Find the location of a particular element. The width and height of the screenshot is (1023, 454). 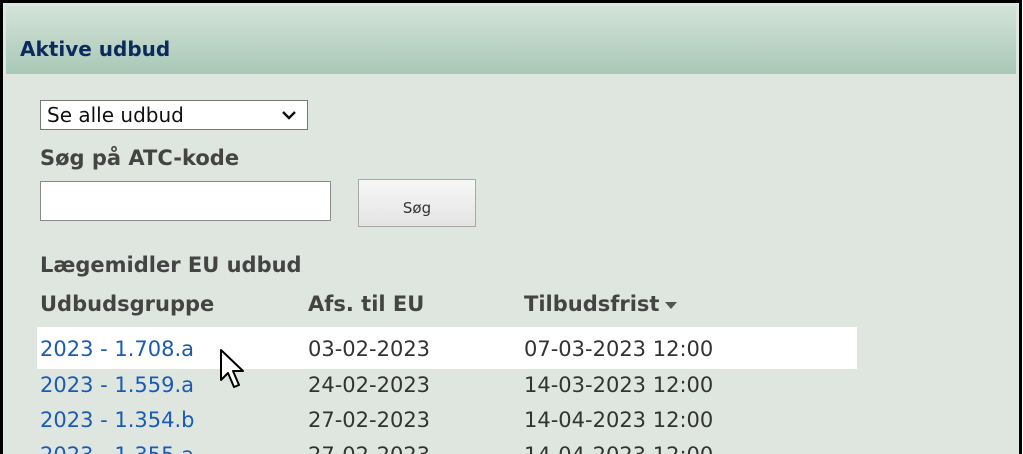

tender-group-link: 2023 - 1.708.a is located at coordinates (117, 349).